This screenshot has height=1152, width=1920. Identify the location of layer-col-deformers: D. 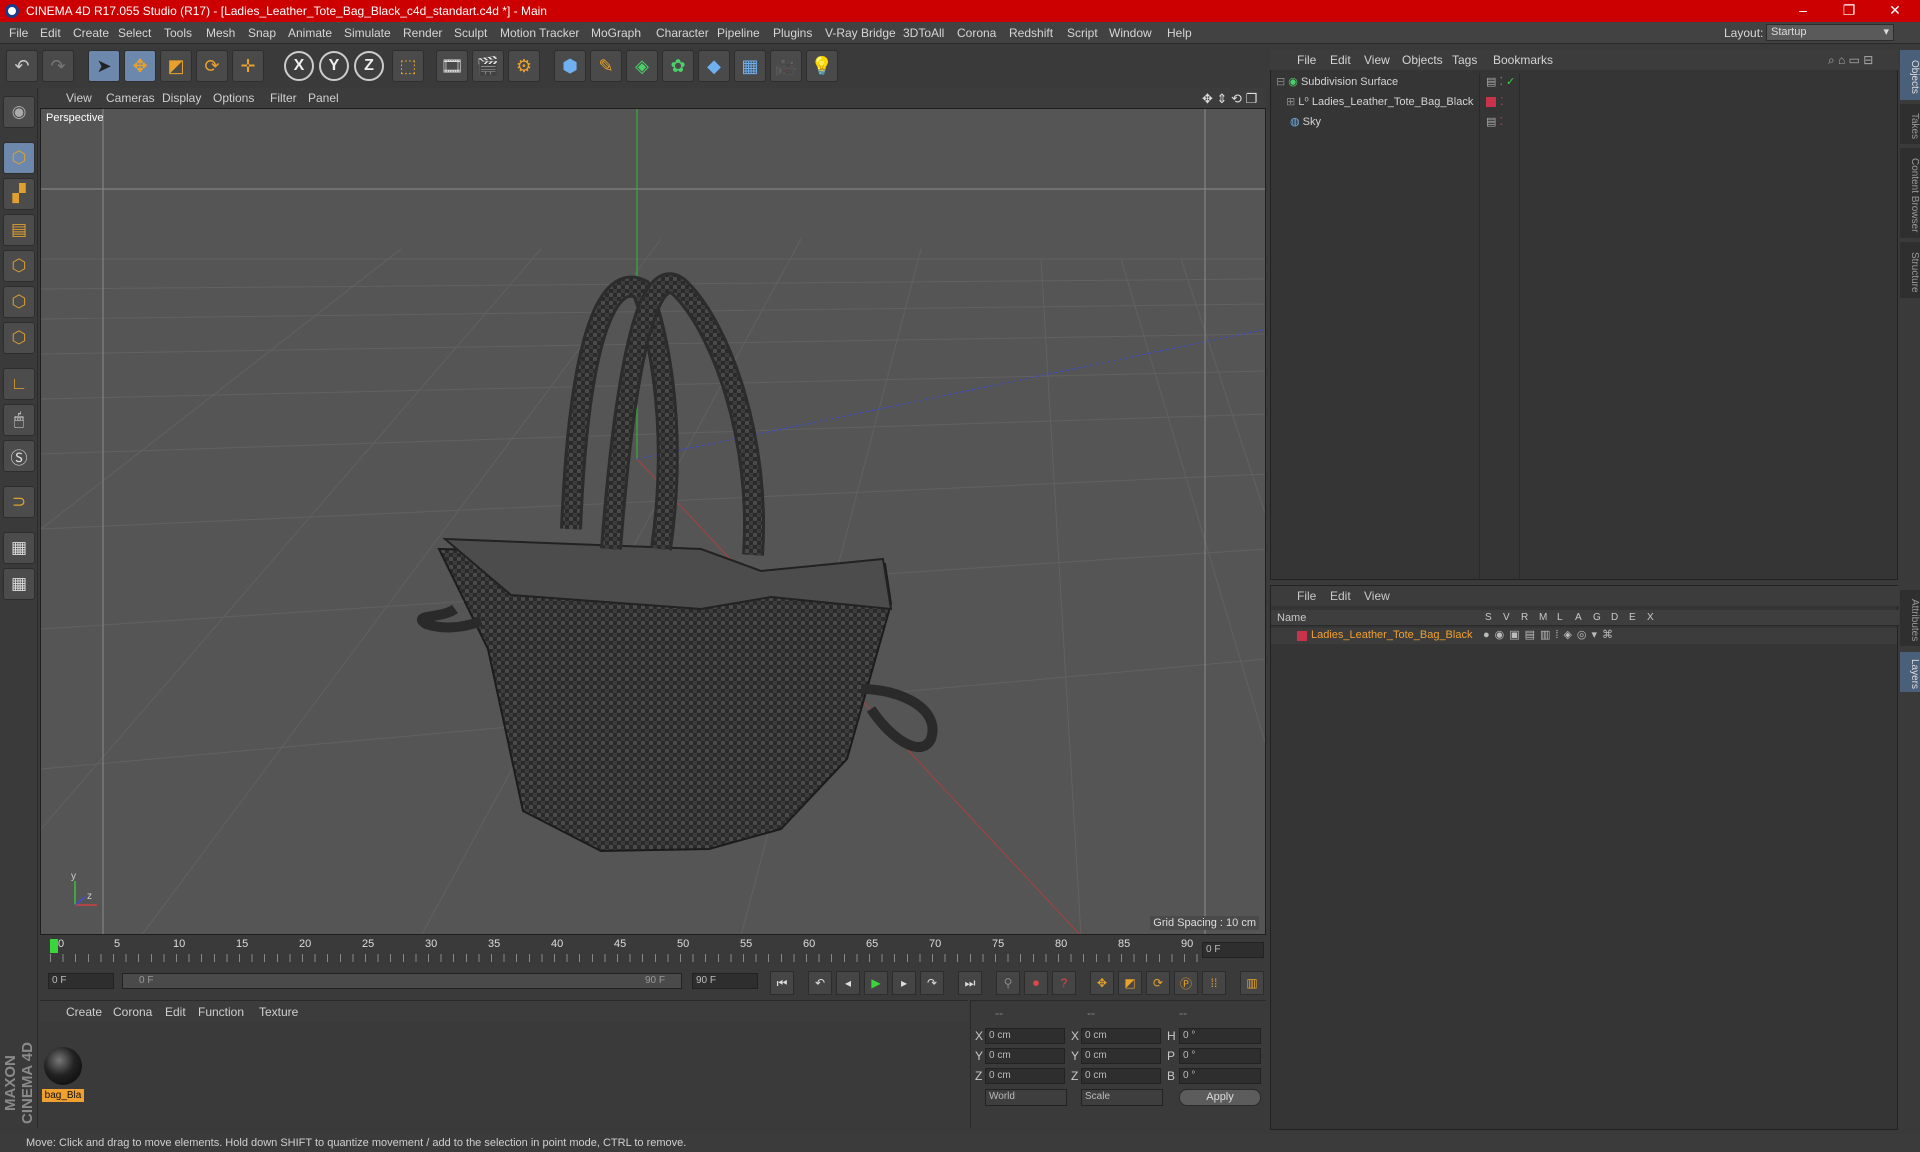
(1614, 617).